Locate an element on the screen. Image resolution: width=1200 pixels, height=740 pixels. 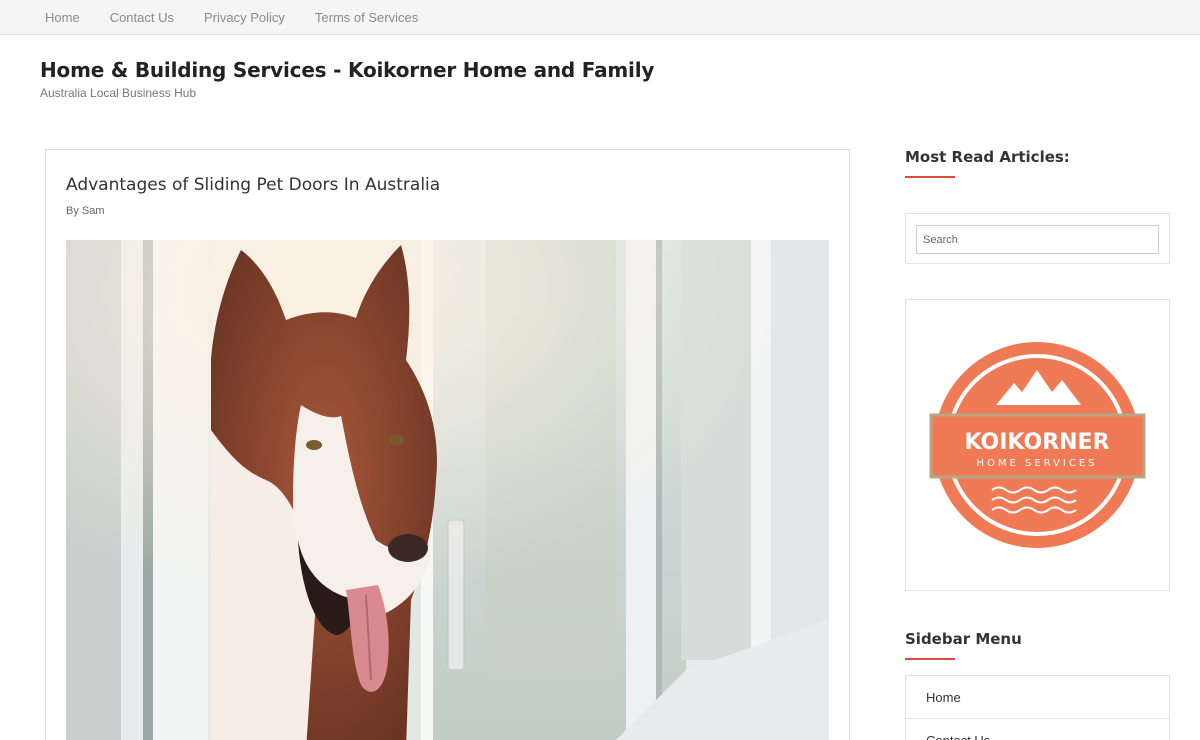
logo-widget: KOIKORNER HOME SERVICES is located at coordinates (1037, 445).